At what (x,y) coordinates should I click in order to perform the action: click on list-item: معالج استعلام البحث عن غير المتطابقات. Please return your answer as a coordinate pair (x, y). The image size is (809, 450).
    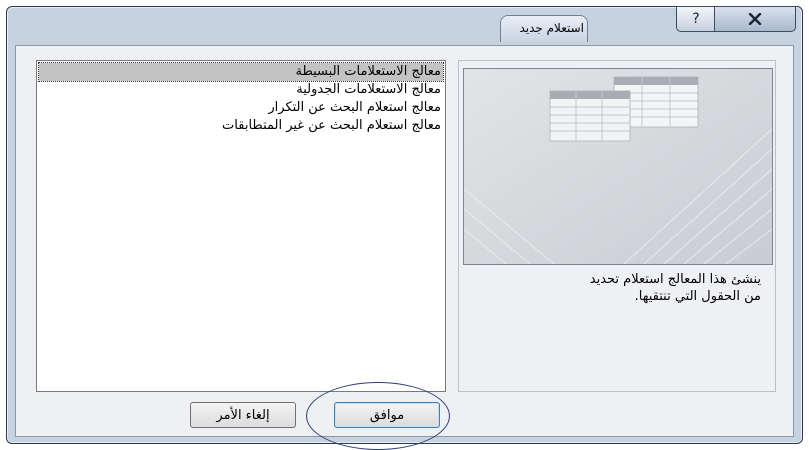
    Looking at the image, I should click on (241, 126).